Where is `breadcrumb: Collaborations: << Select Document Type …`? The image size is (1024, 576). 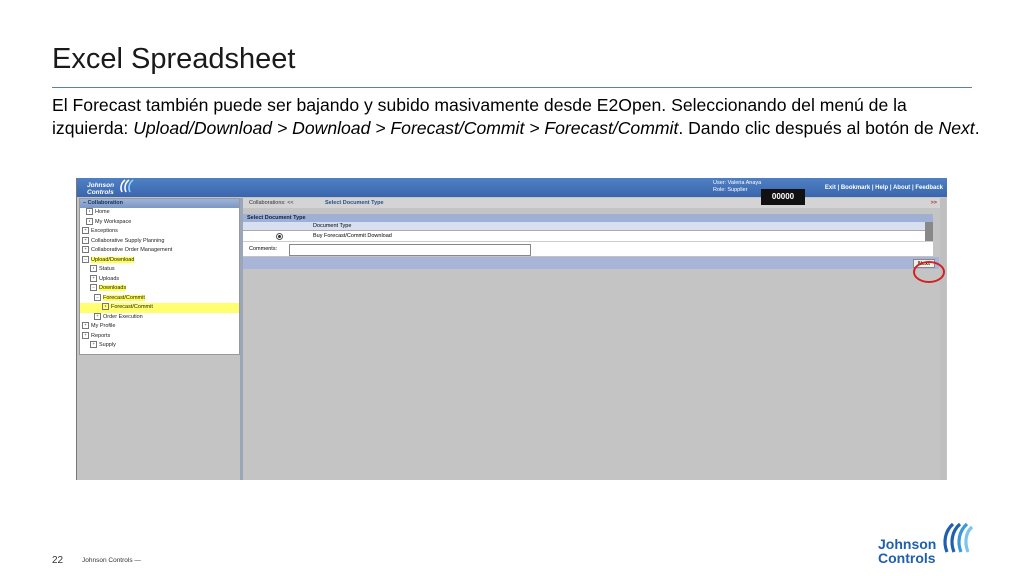
breadcrumb: Collaborations: << Select Document Type … is located at coordinates (594, 203).